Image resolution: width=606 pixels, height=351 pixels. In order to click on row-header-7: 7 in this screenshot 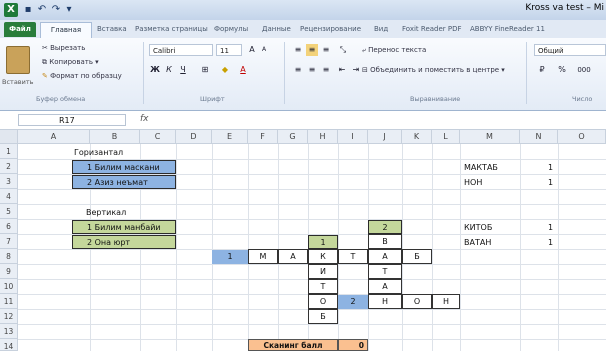, I will do `click(9, 241)`.